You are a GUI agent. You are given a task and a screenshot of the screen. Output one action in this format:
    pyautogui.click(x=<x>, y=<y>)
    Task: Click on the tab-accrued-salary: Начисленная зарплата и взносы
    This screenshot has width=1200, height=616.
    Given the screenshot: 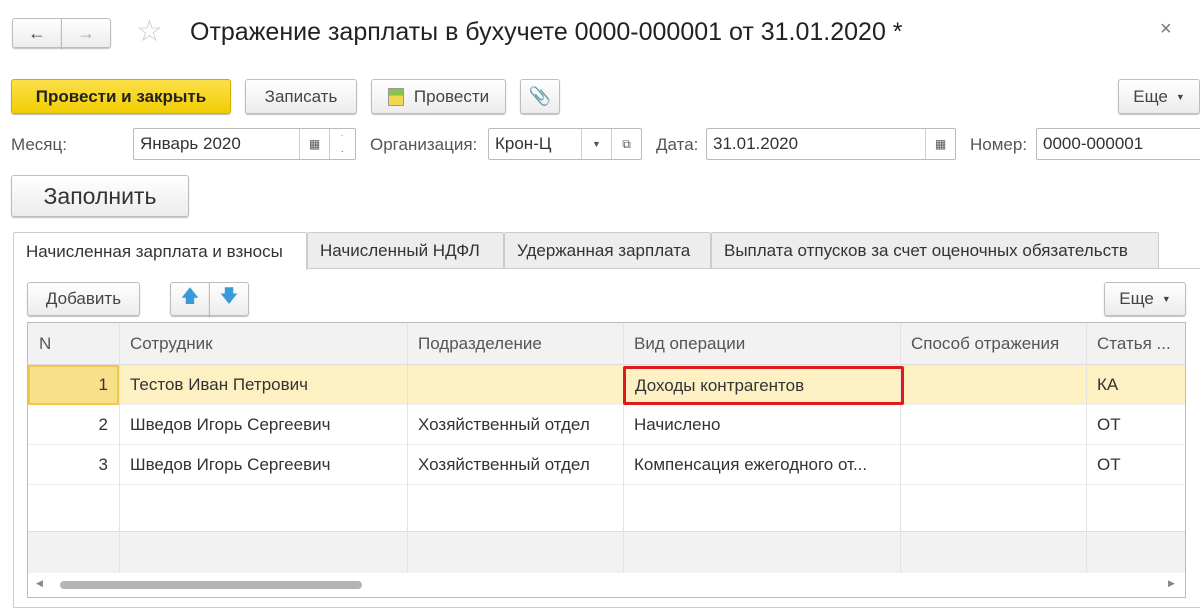 What is the action you would take?
    pyautogui.click(x=160, y=251)
    